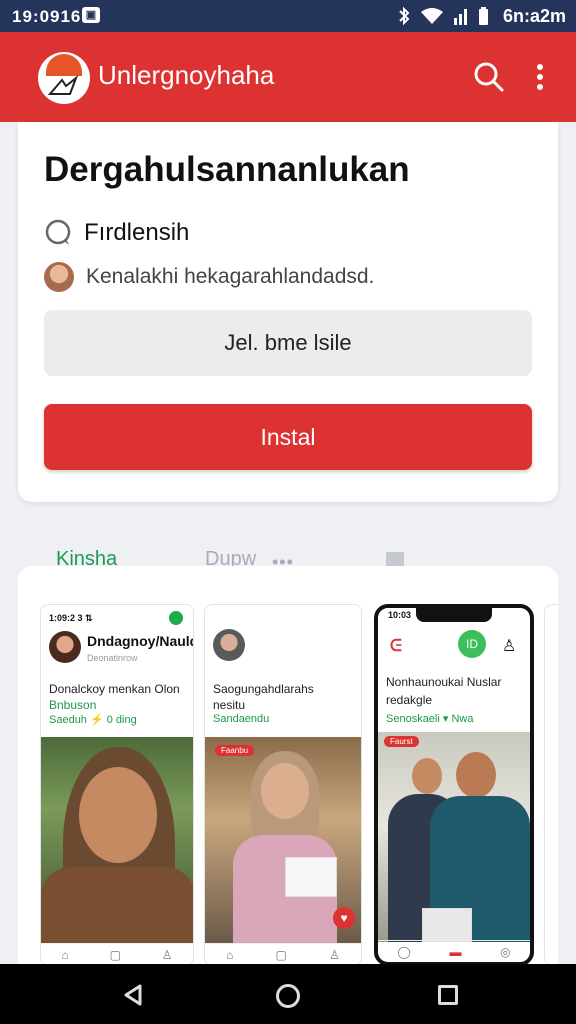 This screenshot has height=1024, width=576. I want to click on post-meta: Saeduh ⚡ 0 ding, so click(93, 720).